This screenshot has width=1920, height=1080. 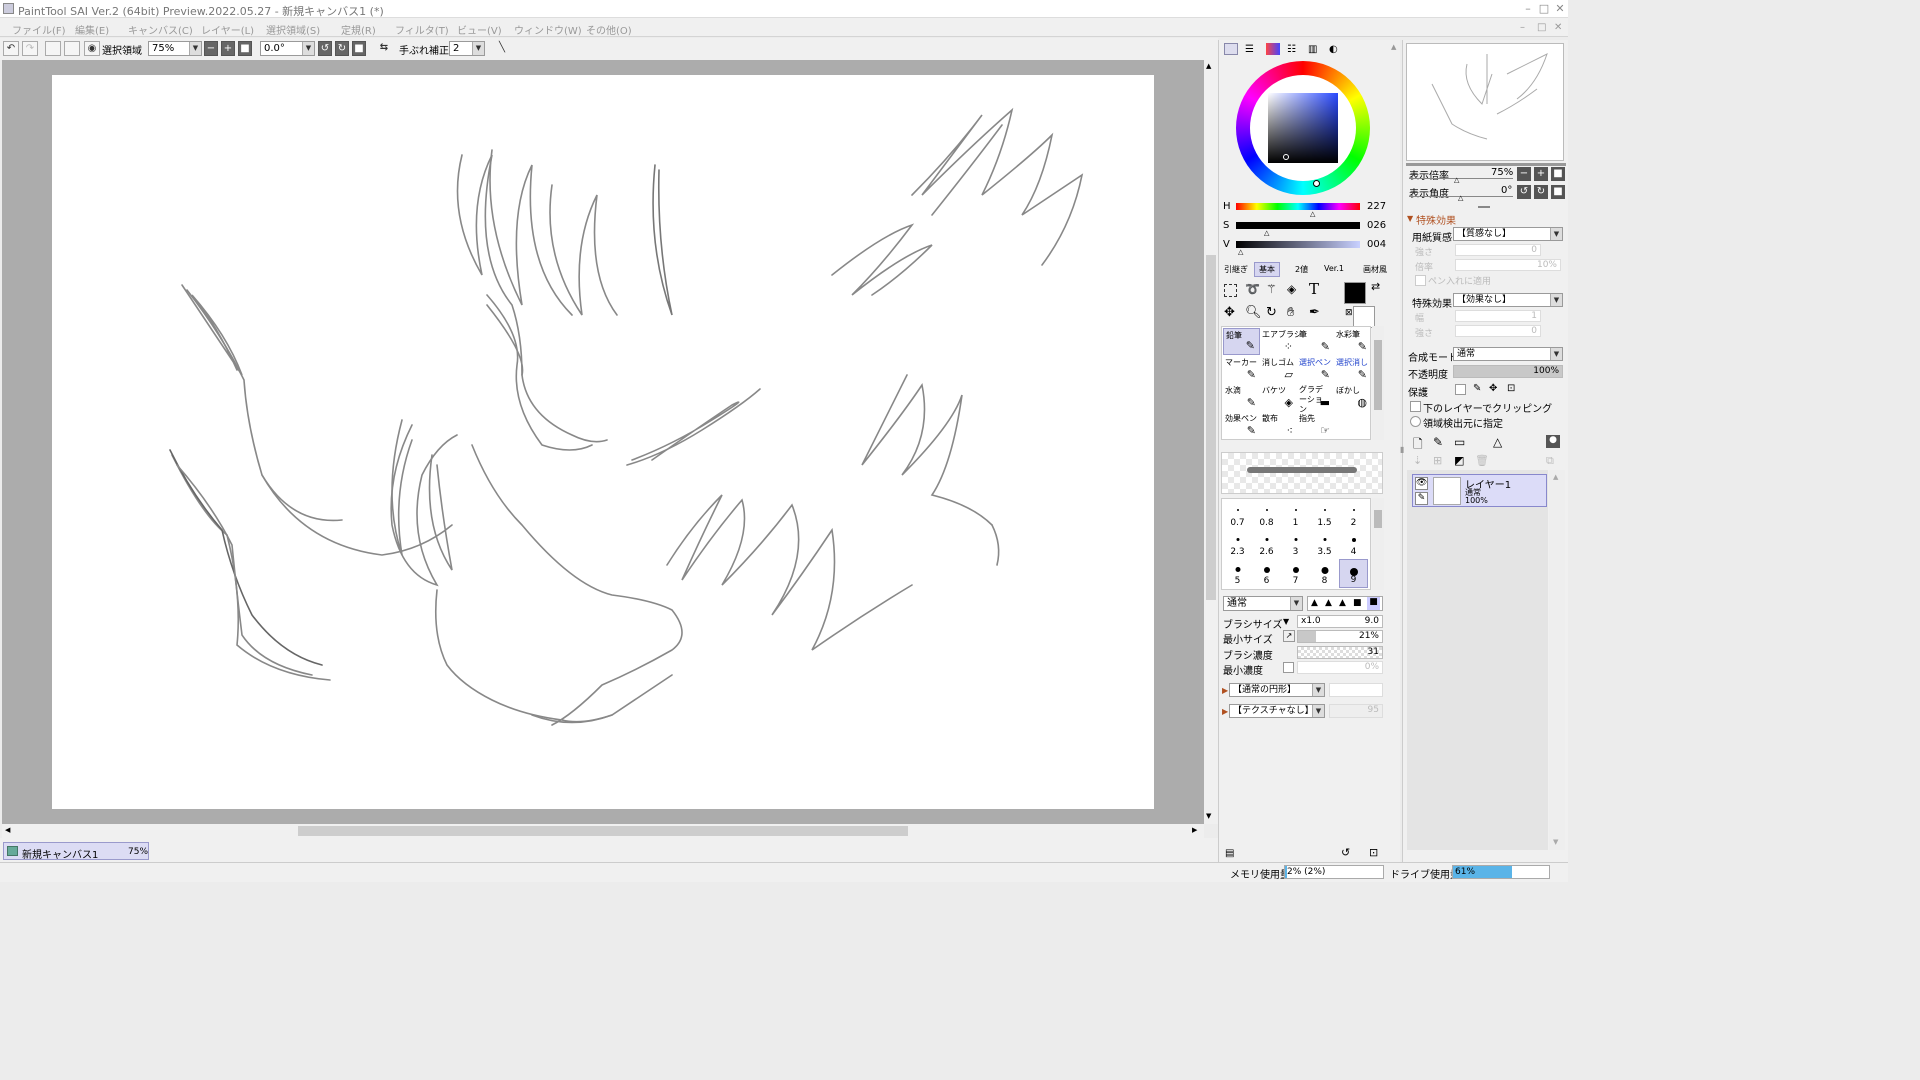 What do you see at coordinates (1511, 388) in the screenshot?
I see `lock-icon: ⊡` at bounding box center [1511, 388].